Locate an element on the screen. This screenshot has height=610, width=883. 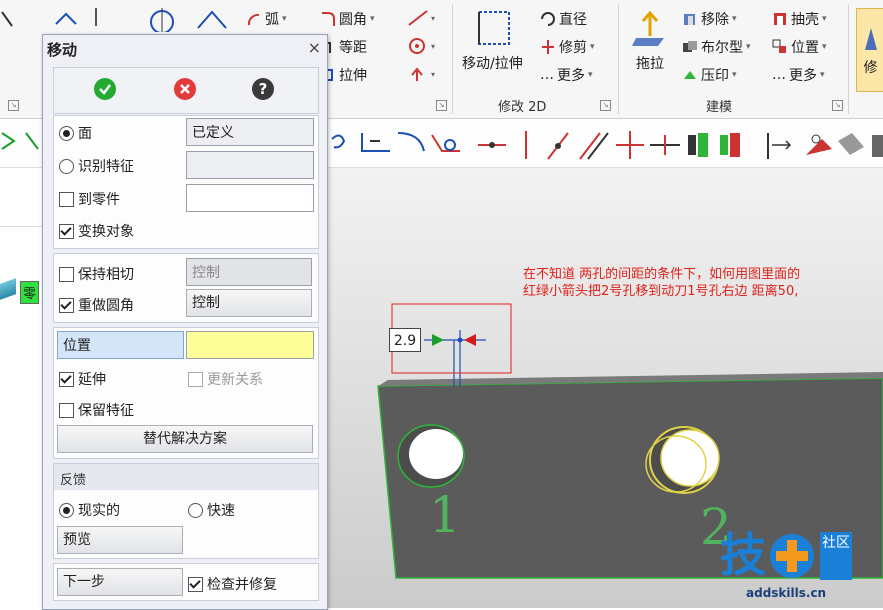
tangent-icon is located at coordinates (665, 145).